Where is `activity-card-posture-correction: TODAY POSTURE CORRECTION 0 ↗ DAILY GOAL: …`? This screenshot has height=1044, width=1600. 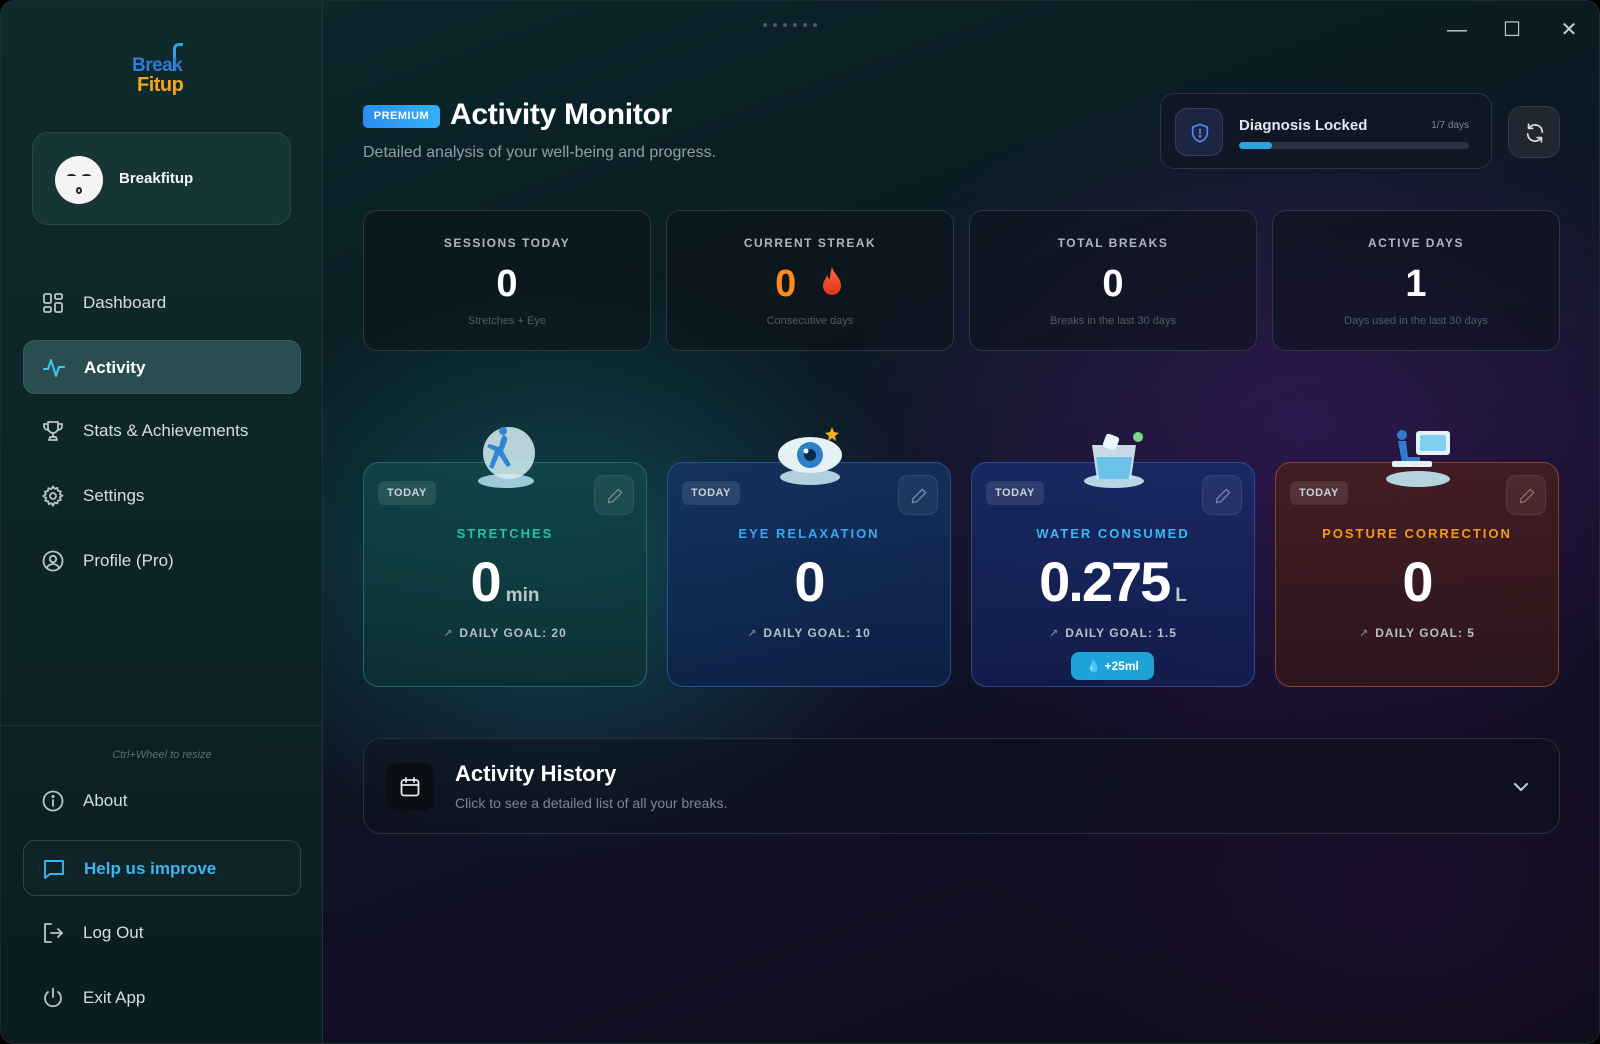
activity-card-posture-correction: TODAY POSTURE CORRECTION 0 ↗ DAILY GOAL: … is located at coordinates (1417, 574).